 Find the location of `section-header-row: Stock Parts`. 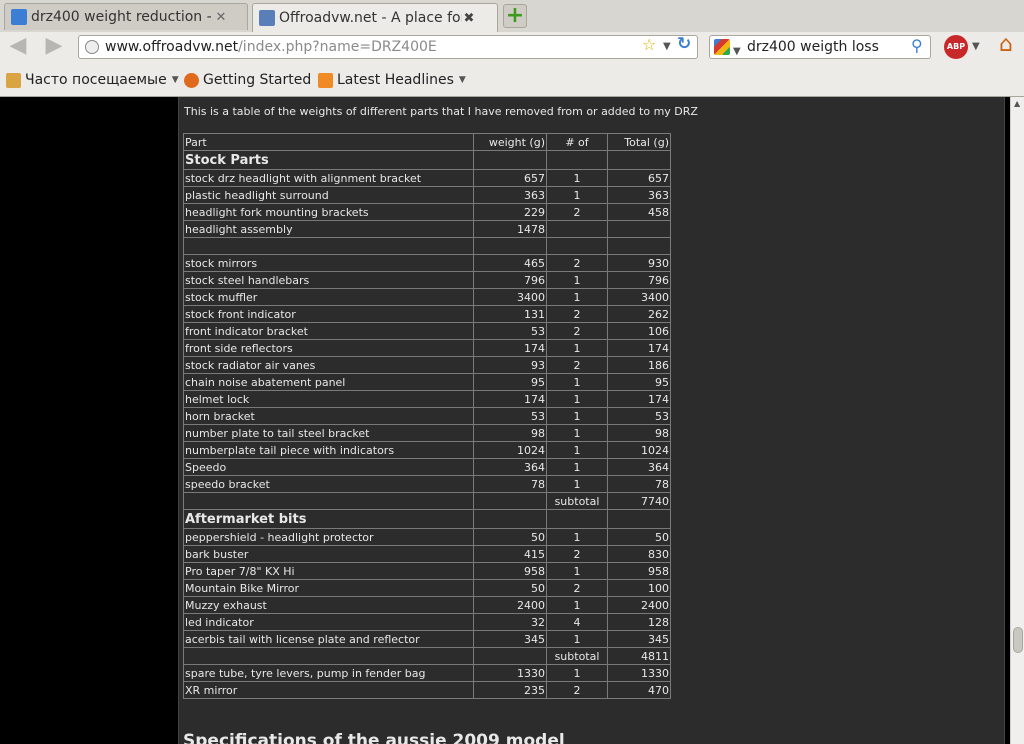

section-header-row: Stock Parts is located at coordinates (427, 160).